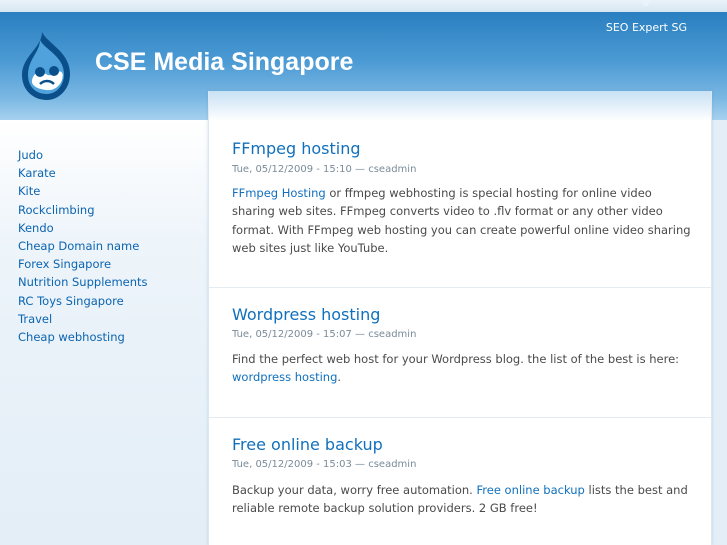 This screenshot has height=545, width=727. I want to click on post-title-link: FFmpeg hosting, so click(296, 148).